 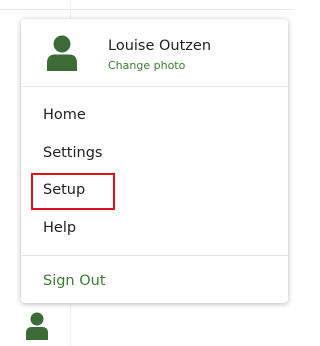 What do you see at coordinates (74, 281) in the screenshot?
I see `sign-out-link: Sign Out` at bounding box center [74, 281].